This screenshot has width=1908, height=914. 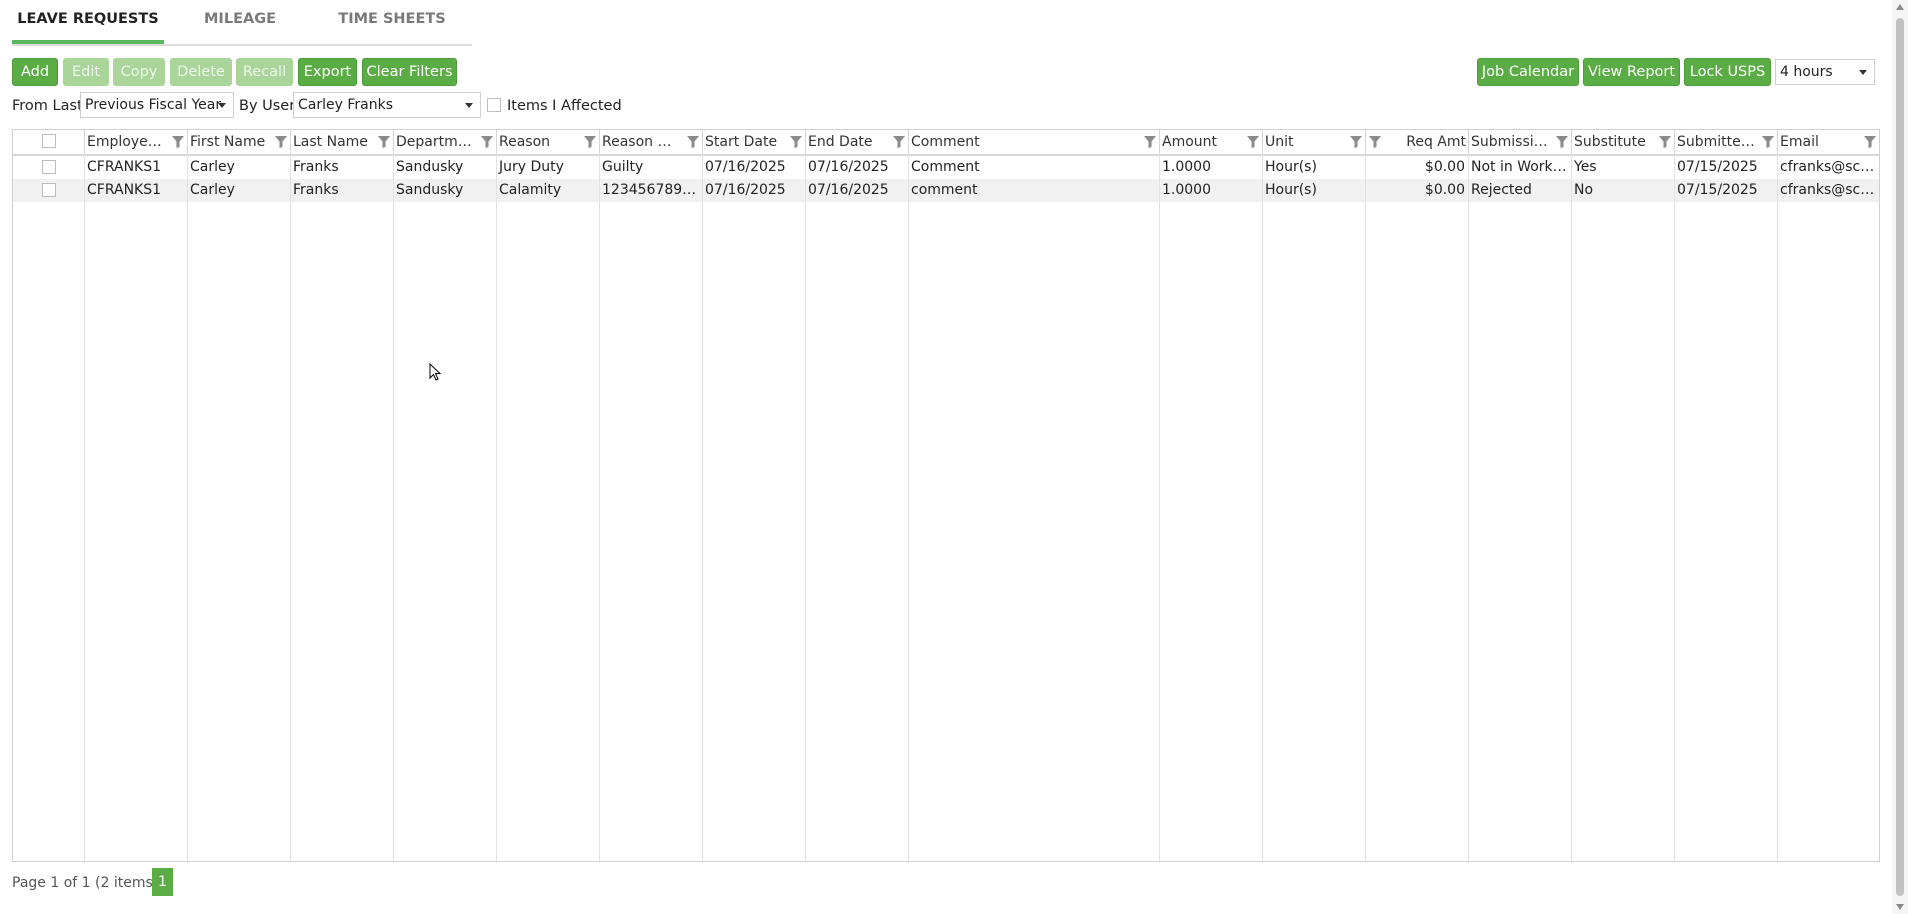 What do you see at coordinates (153, 105) in the screenshot?
I see `from-last-value: Previous Fiscal Year` at bounding box center [153, 105].